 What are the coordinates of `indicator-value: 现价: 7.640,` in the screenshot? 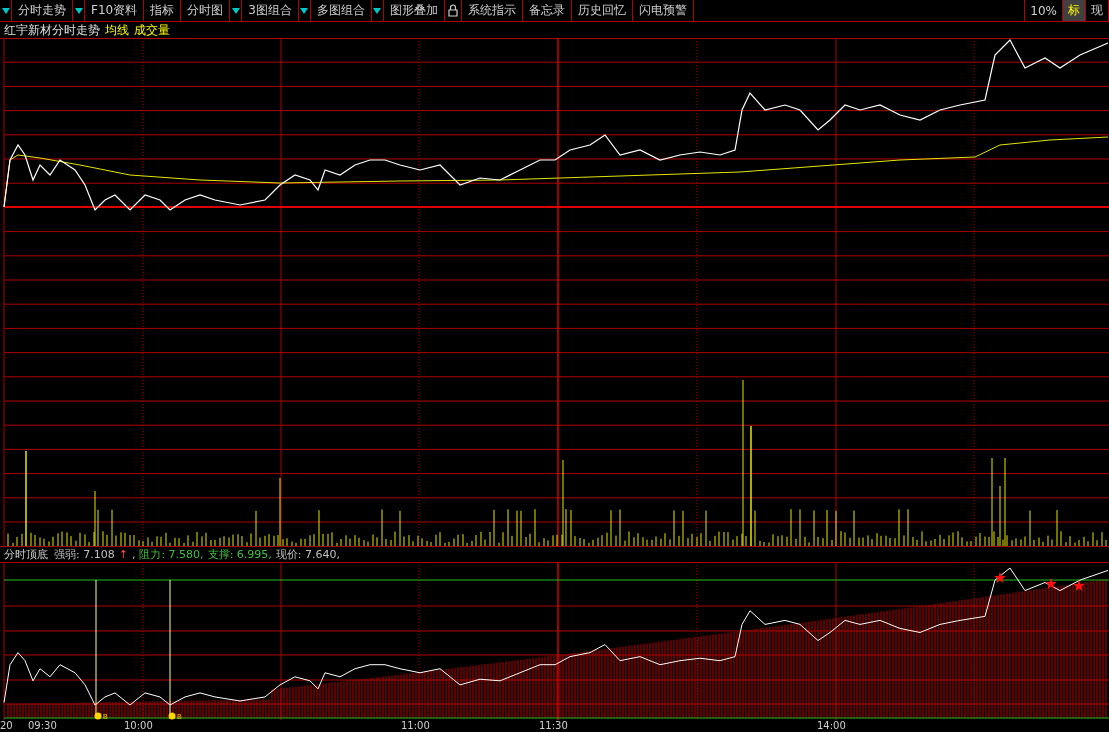 It's located at (308, 554).